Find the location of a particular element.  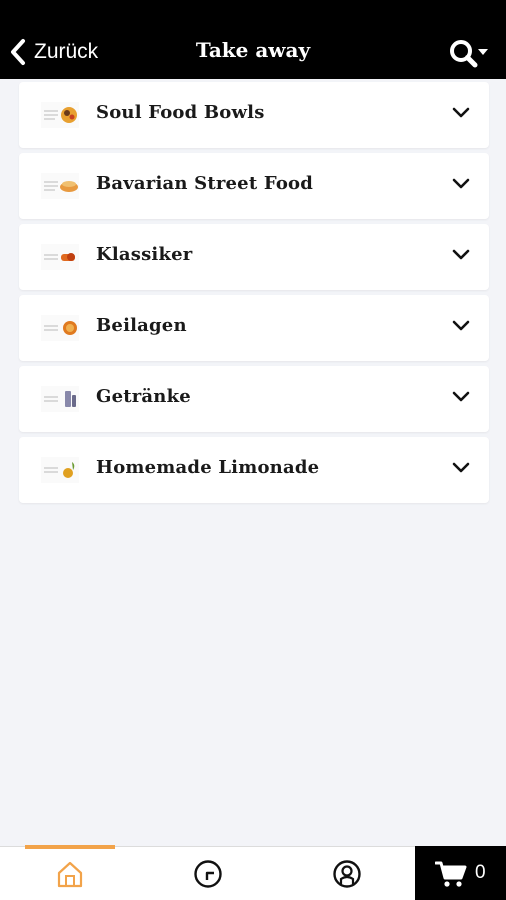

user-icon is located at coordinates (347, 874).